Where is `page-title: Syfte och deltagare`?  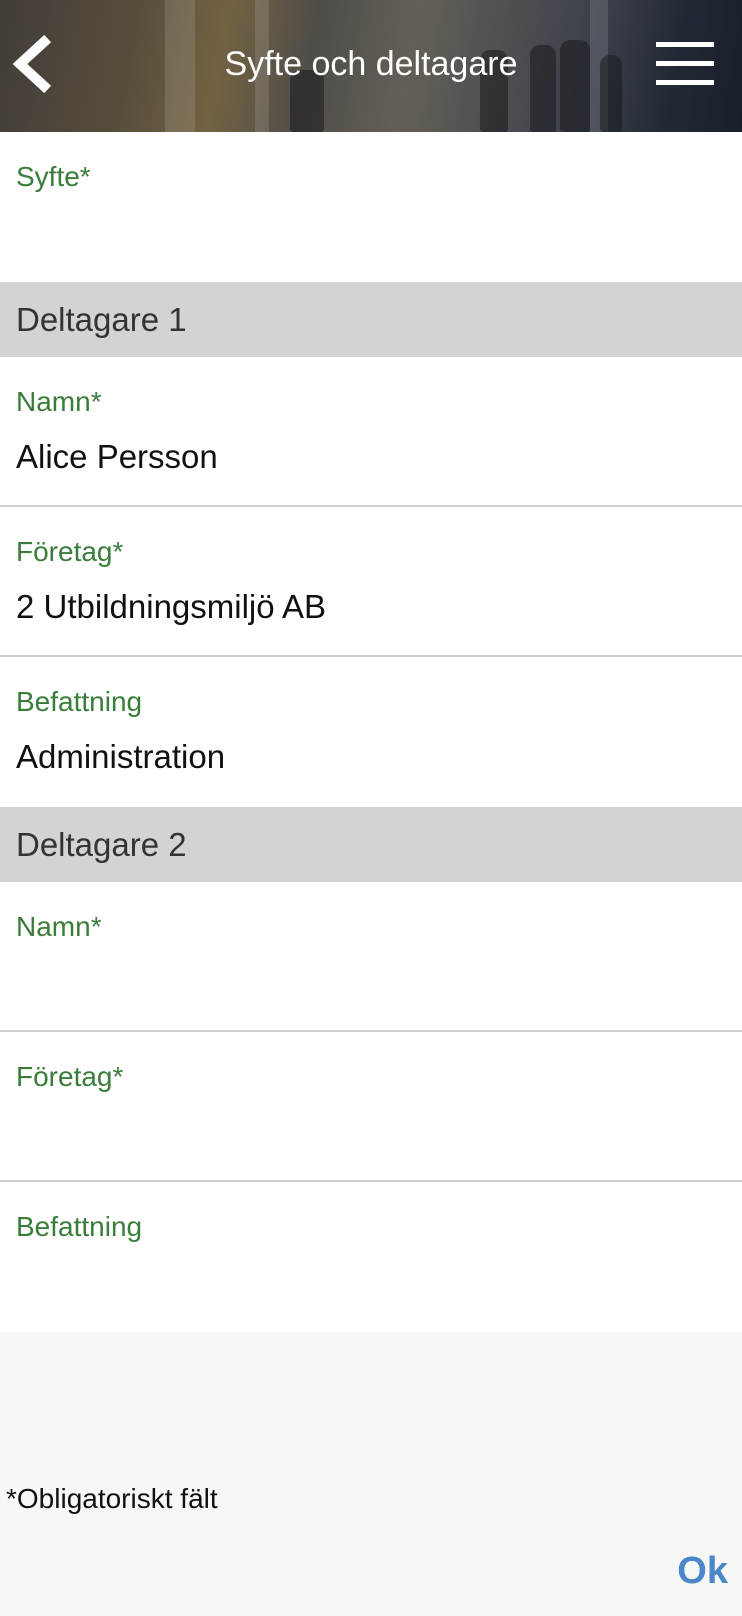
page-title: Syfte och deltagare is located at coordinates (371, 64).